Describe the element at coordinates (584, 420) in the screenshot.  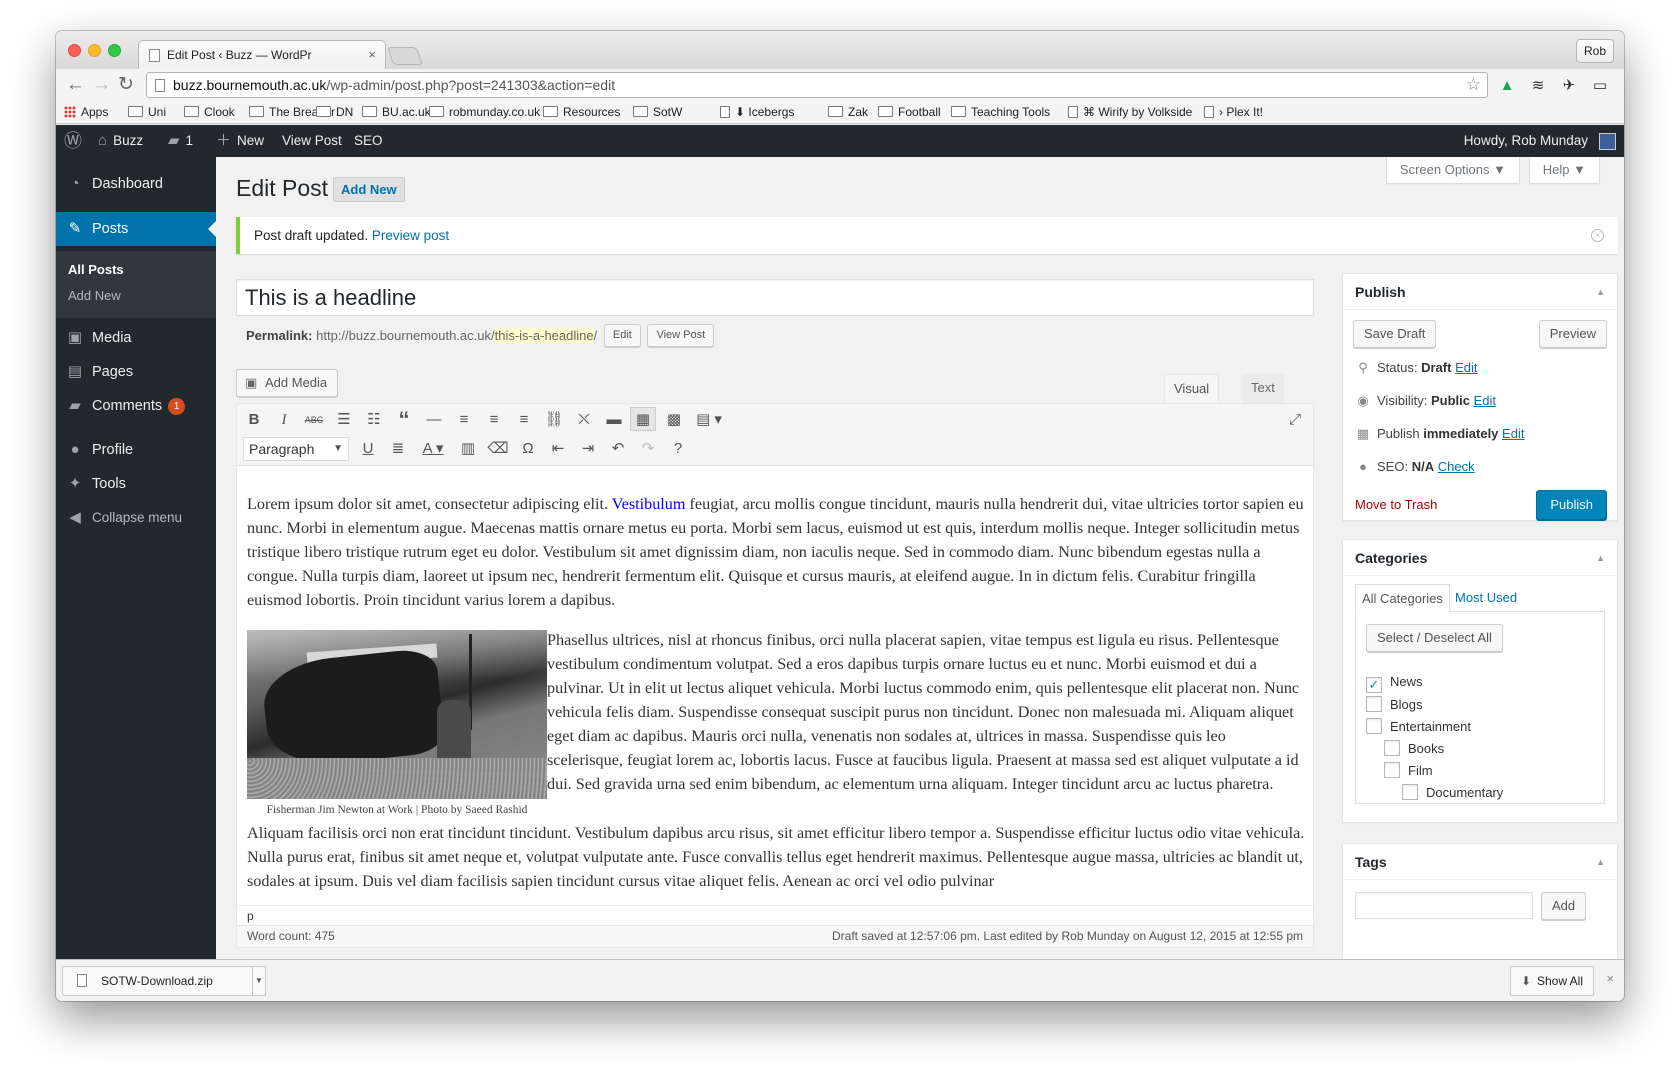
I see `unlink-icon: ⛌` at that location.